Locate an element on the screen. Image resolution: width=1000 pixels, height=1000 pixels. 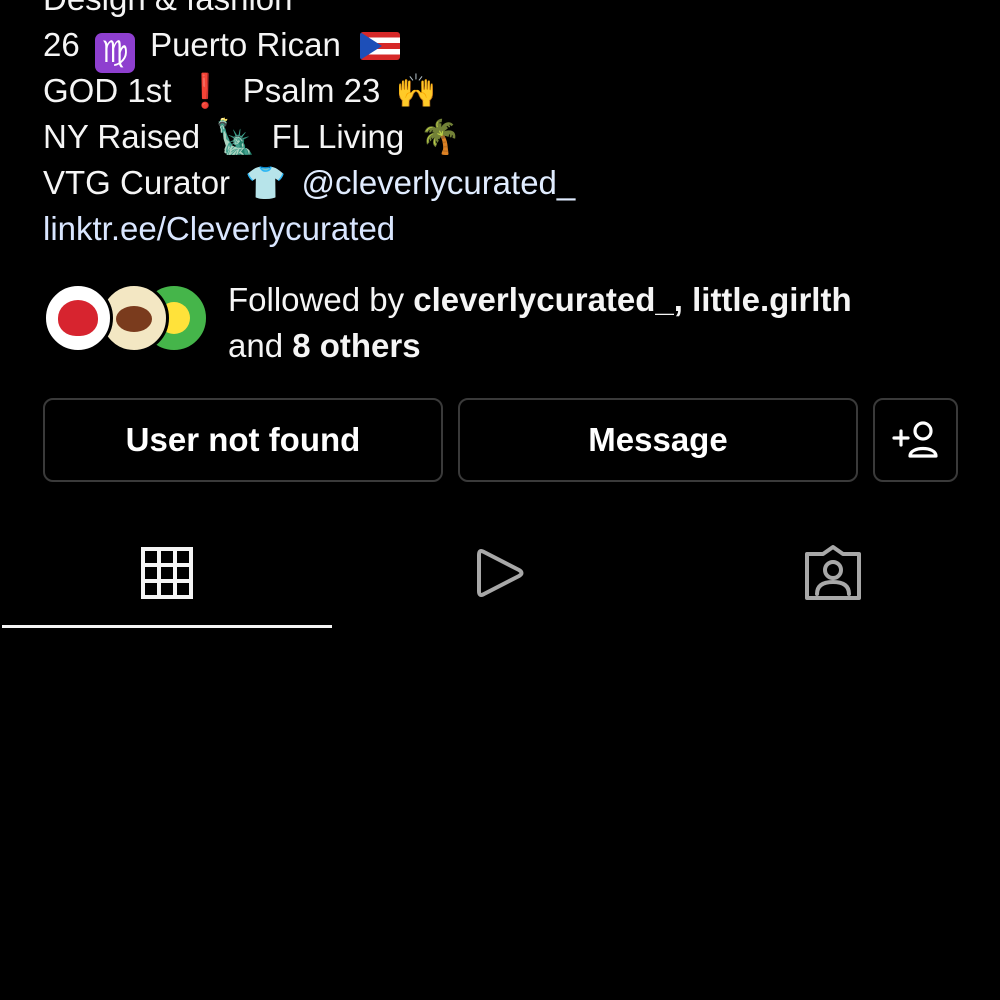
bio-line-age-origin: 26 ♍ Puerto Rican is located at coordinates (503, 47).